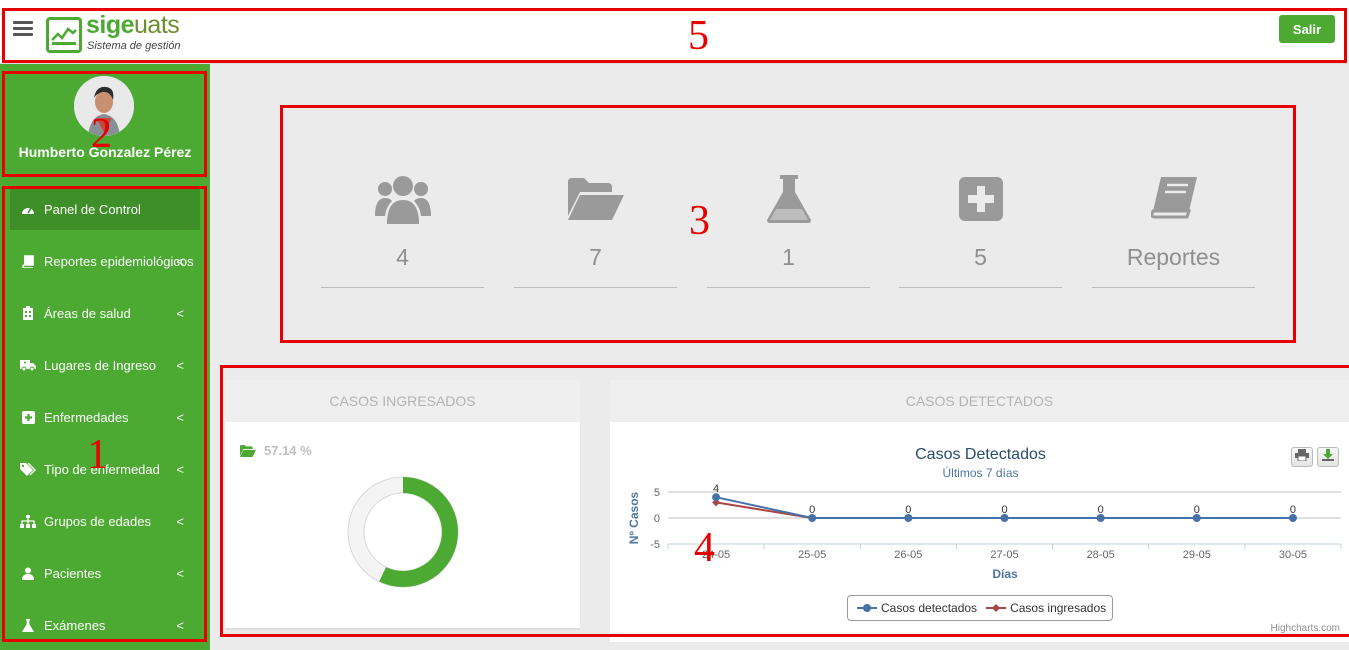  I want to click on users-icon, so click(402, 199).